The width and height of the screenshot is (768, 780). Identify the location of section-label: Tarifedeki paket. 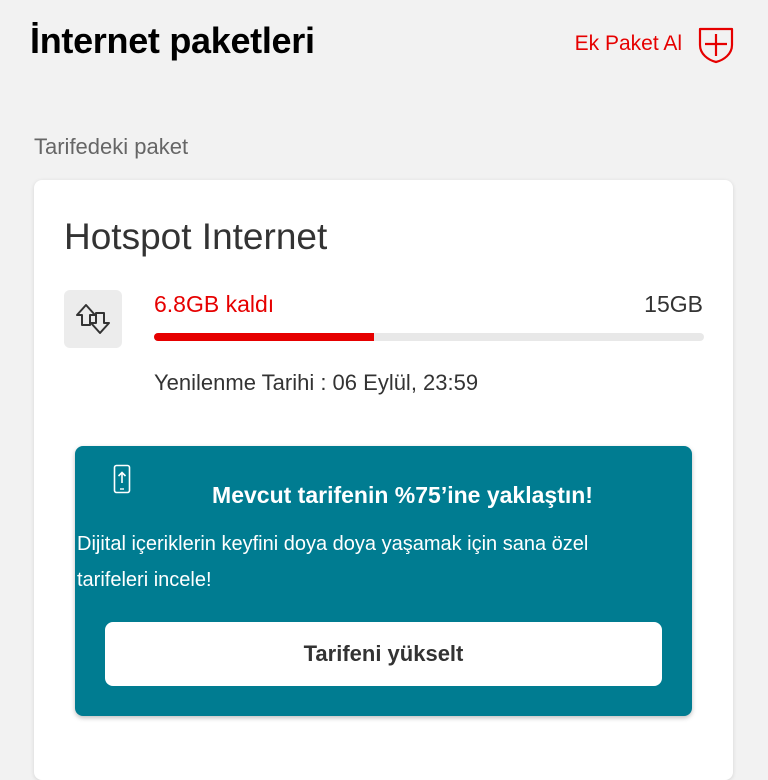
(111, 146).